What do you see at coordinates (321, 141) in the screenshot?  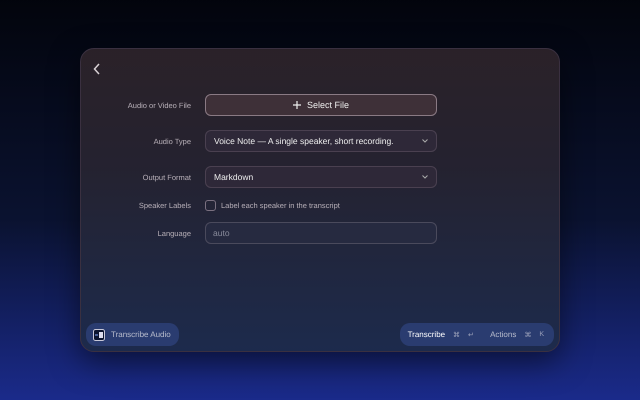 I see `dropdown: Voice Note — A single speaker, short recording.` at bounding box center [321, 141].